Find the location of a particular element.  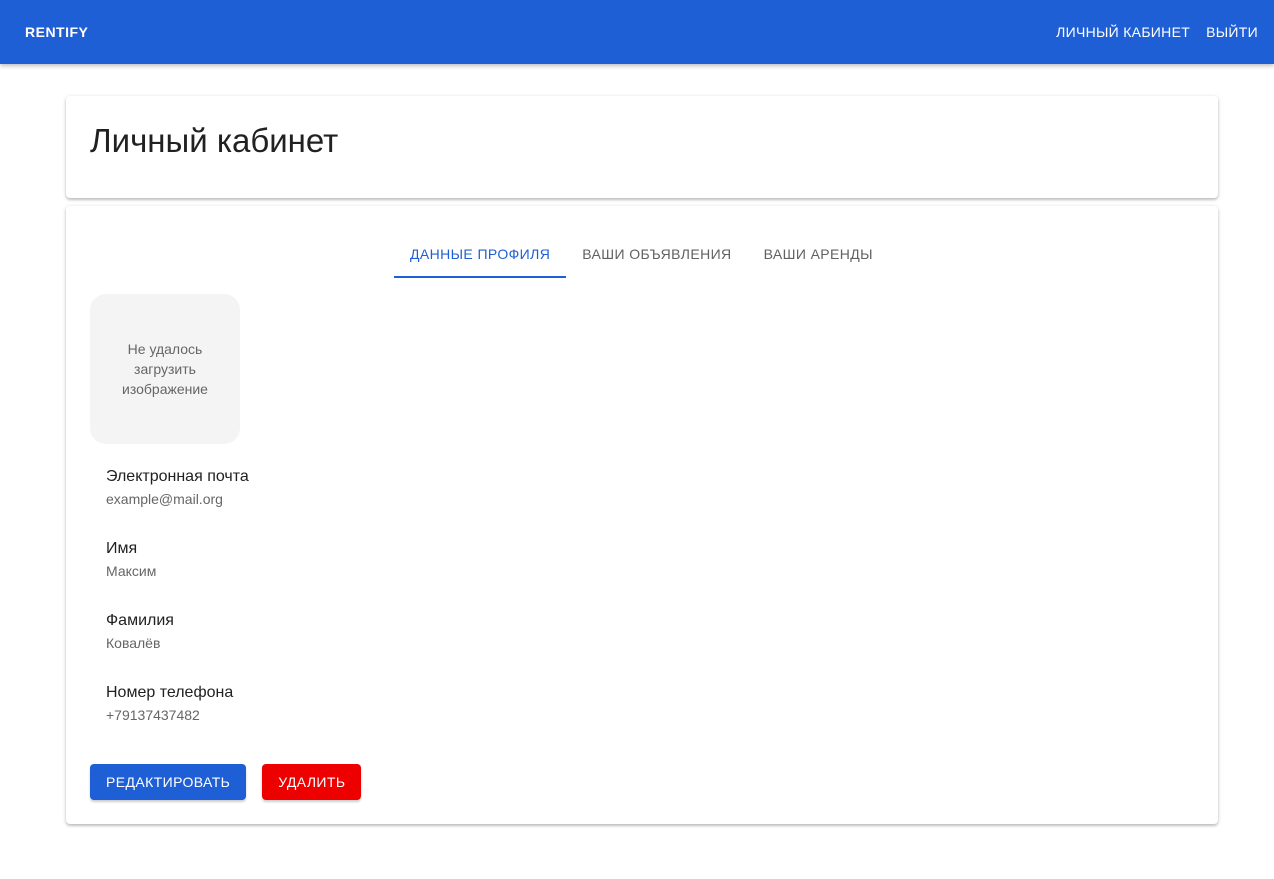

field-phone: Номер телефона +79137437482 is located at coordinates (177, 718).